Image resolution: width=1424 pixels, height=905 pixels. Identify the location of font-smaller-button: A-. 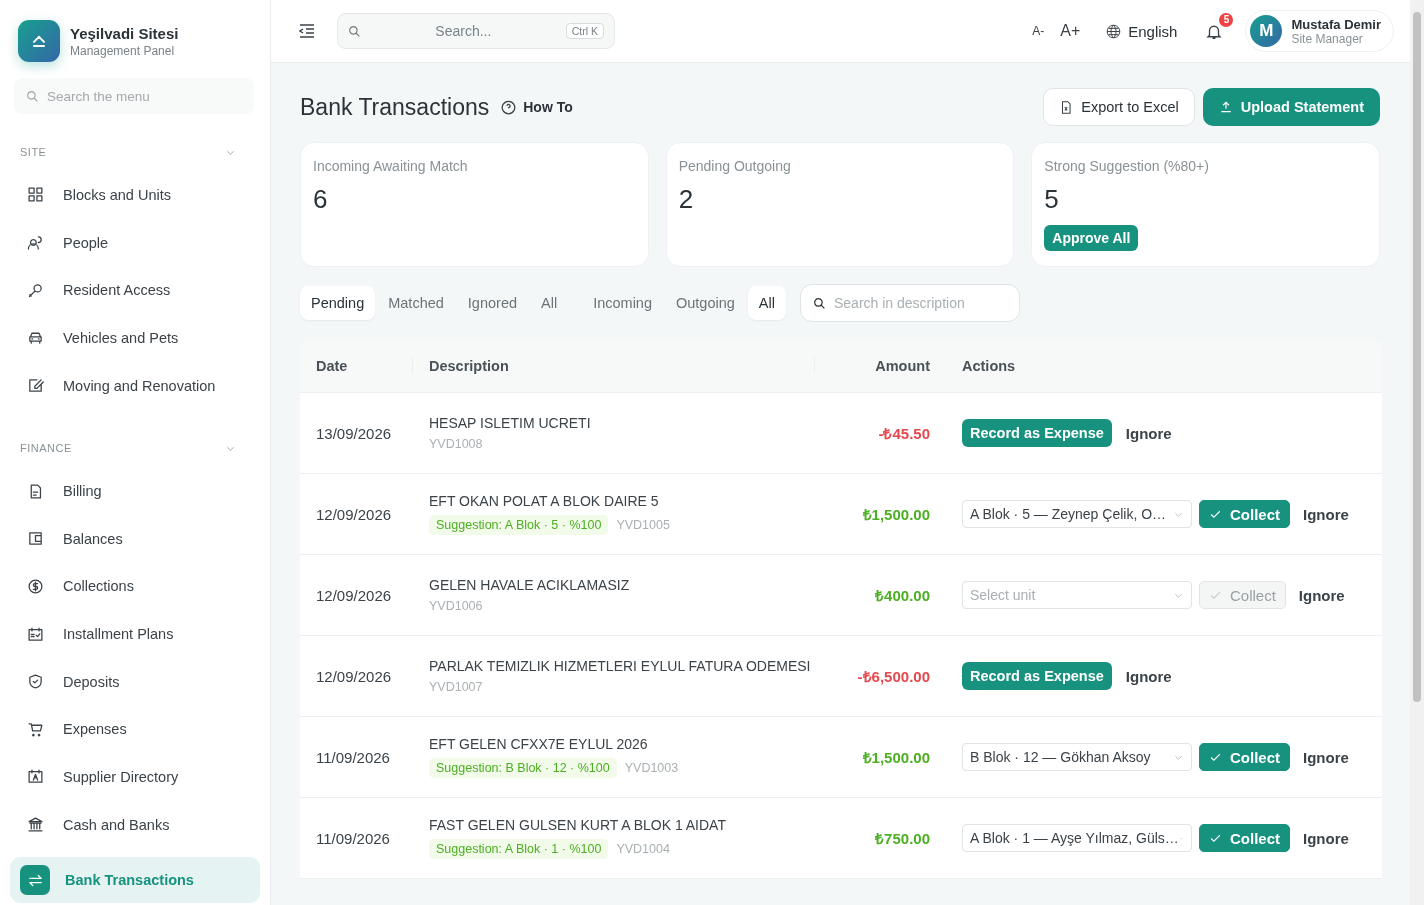
(1038, 31).